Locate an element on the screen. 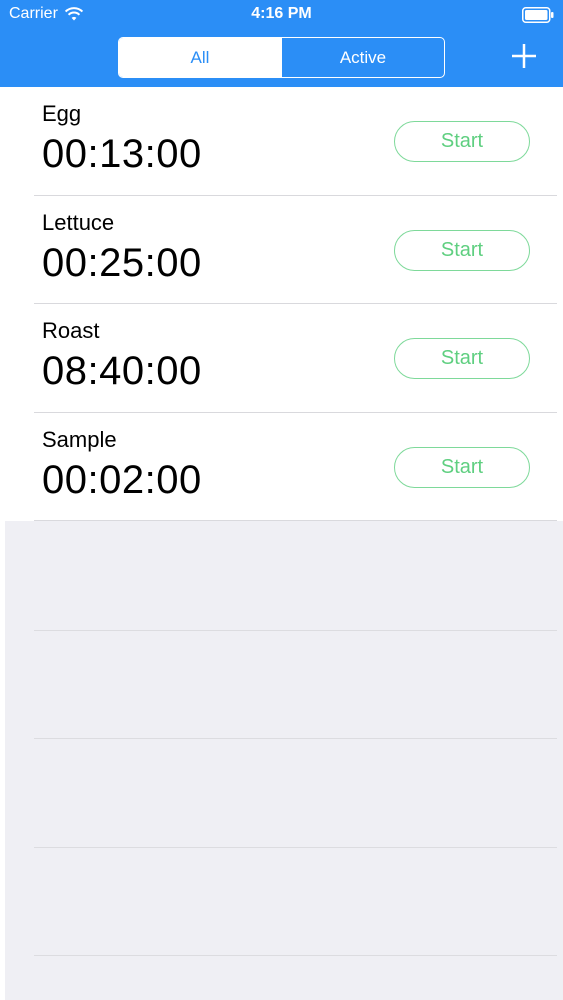  timer-name: Egg is located at coordinates (62, 113).